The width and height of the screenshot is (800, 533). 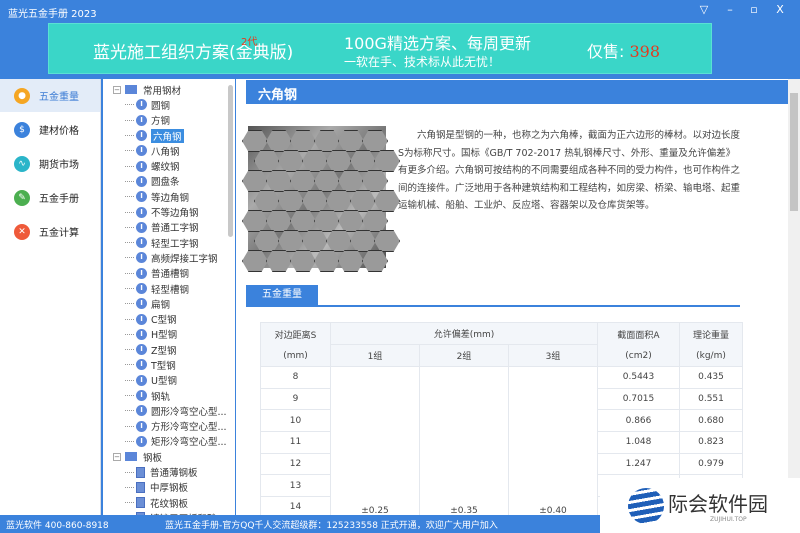 What do you see at coordinates (780, 11) in the screenshot?
I see `close-button: X` at bounding box center [780, 11].